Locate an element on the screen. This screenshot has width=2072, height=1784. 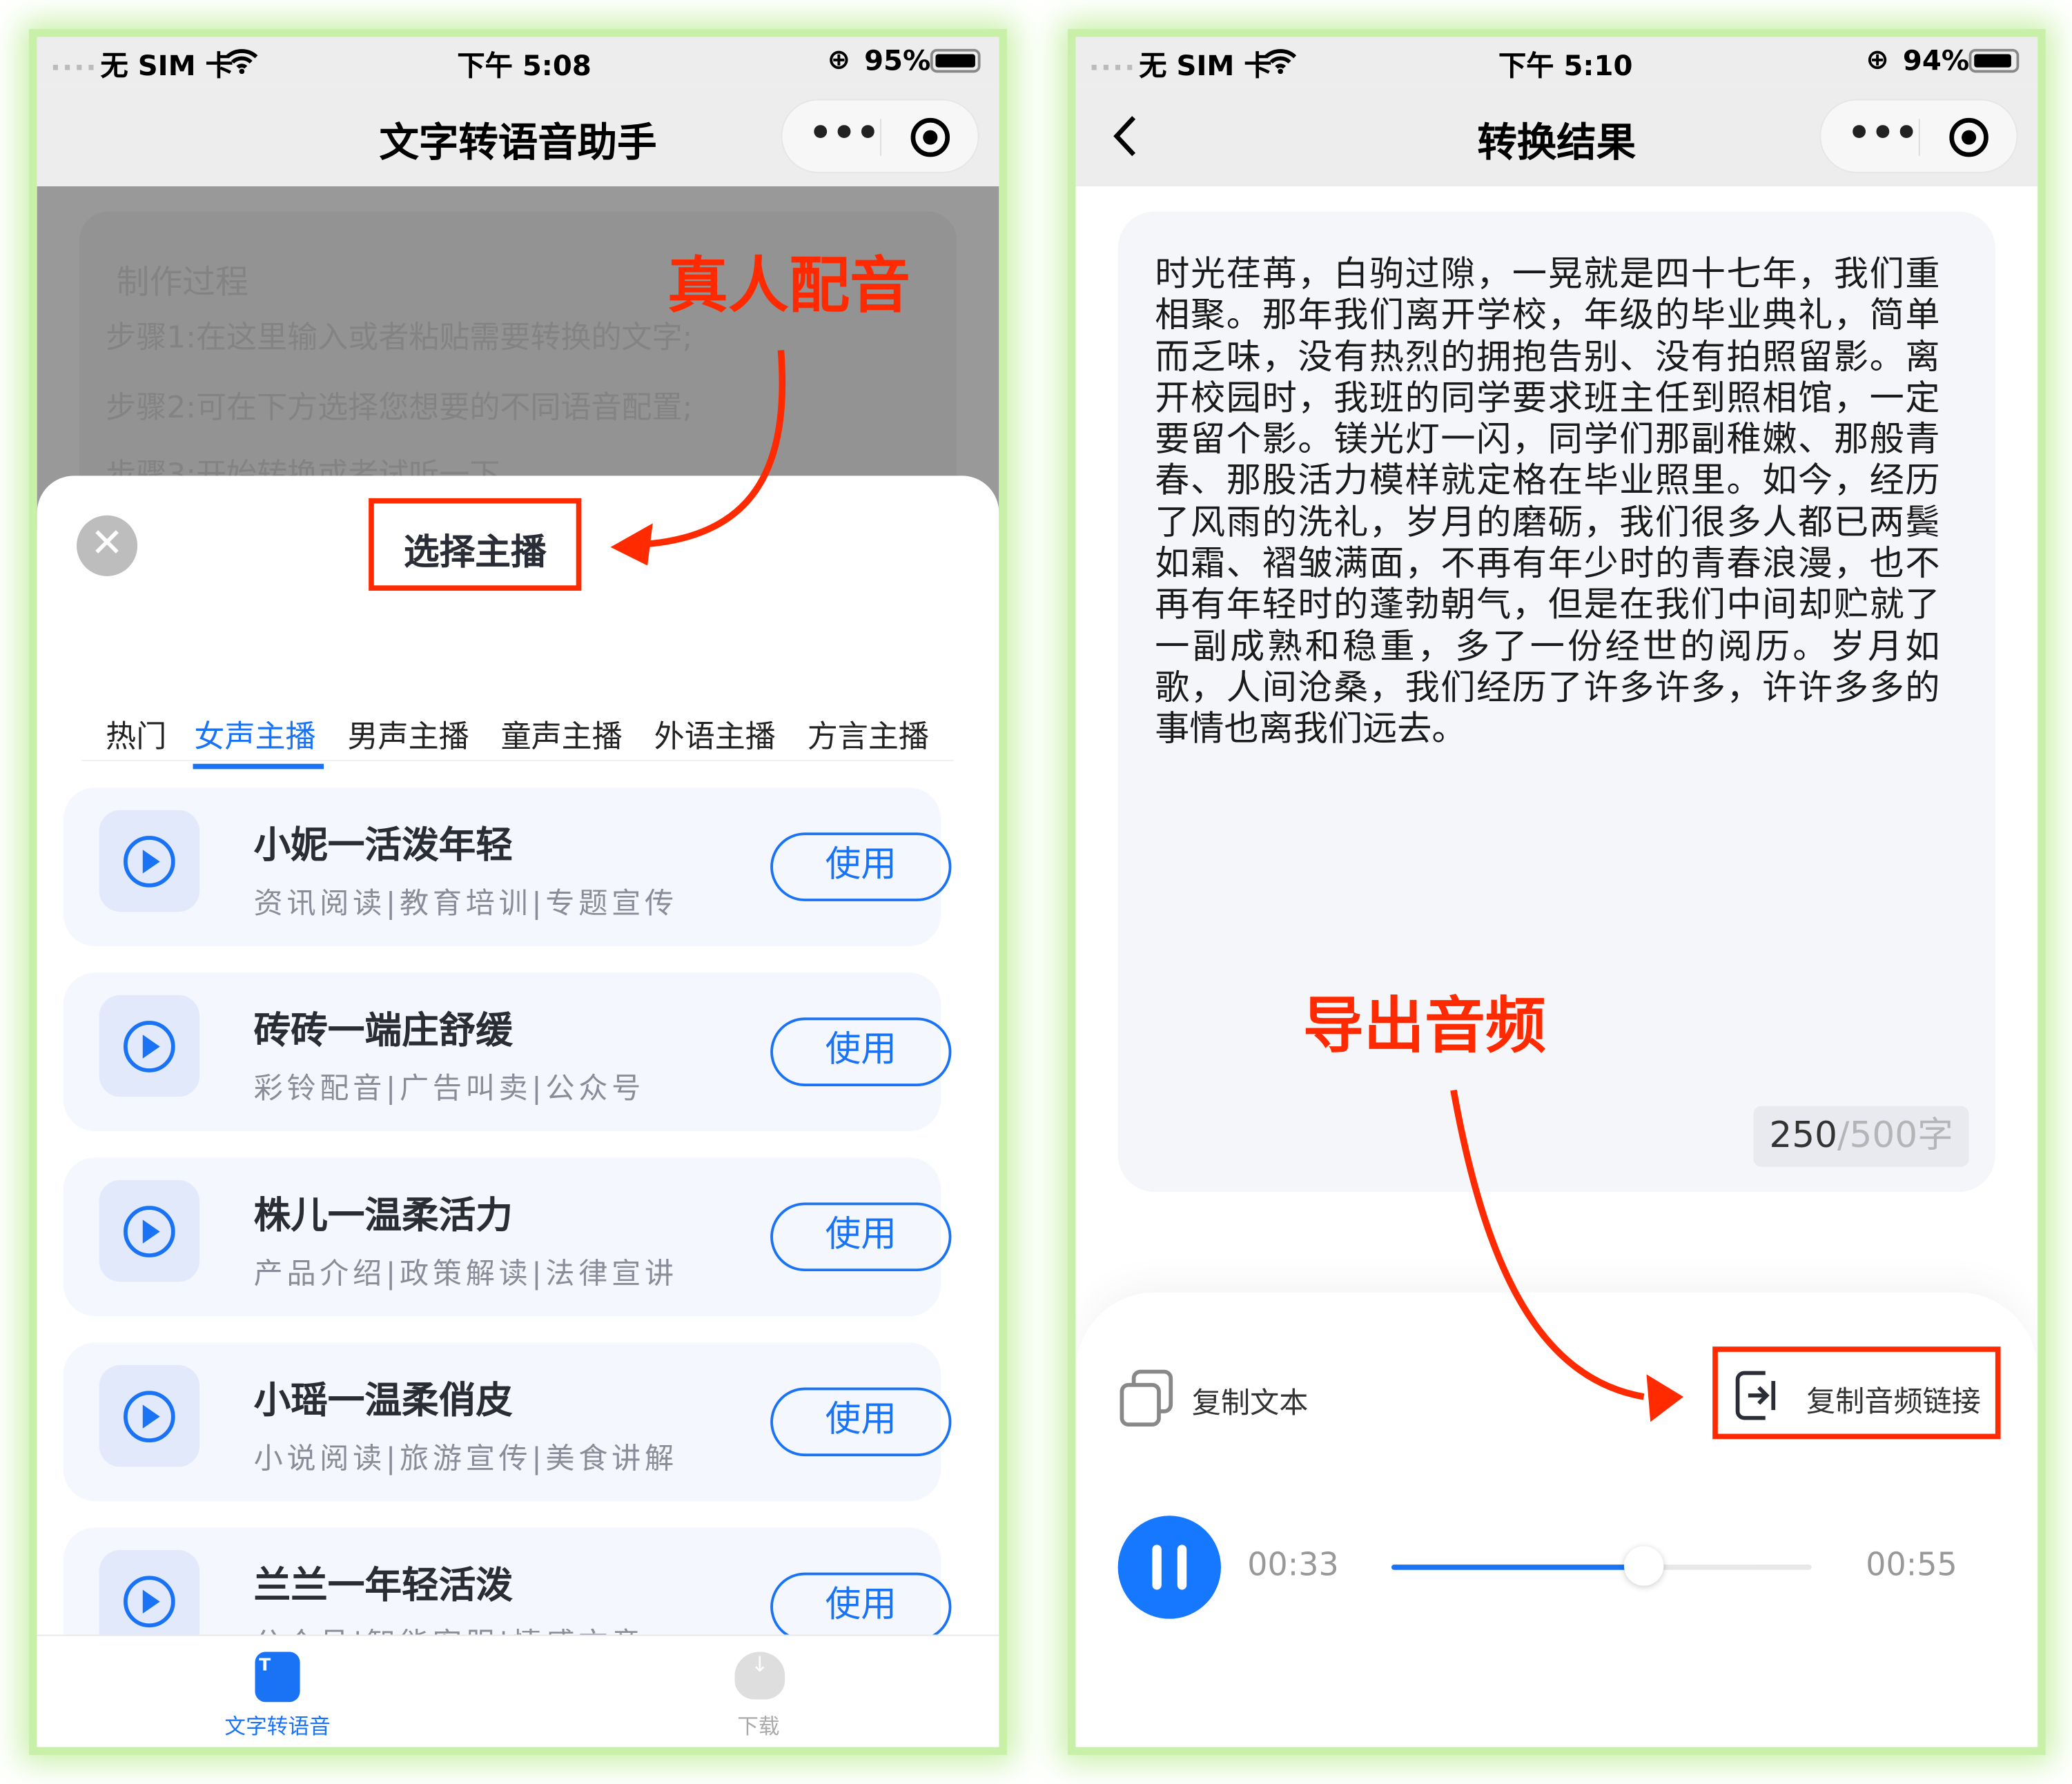
tabbar-label: 下载 is located at coordinates (758, 1726).